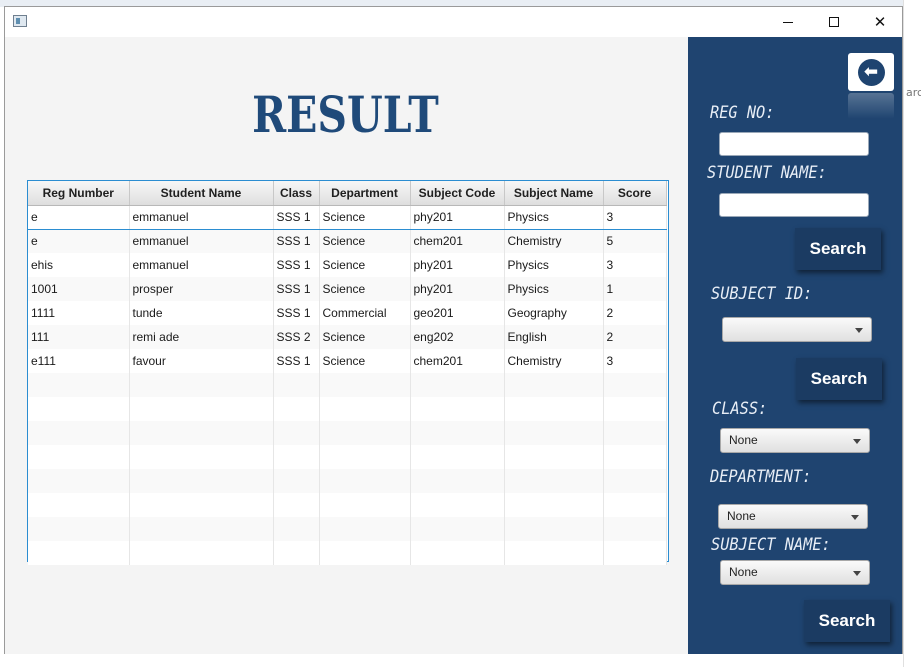 The image size is (921, 667). Describe the element at coordinates (839, 379) in the screenshot. I see `search-by-subject-id-button: Search` at that location.